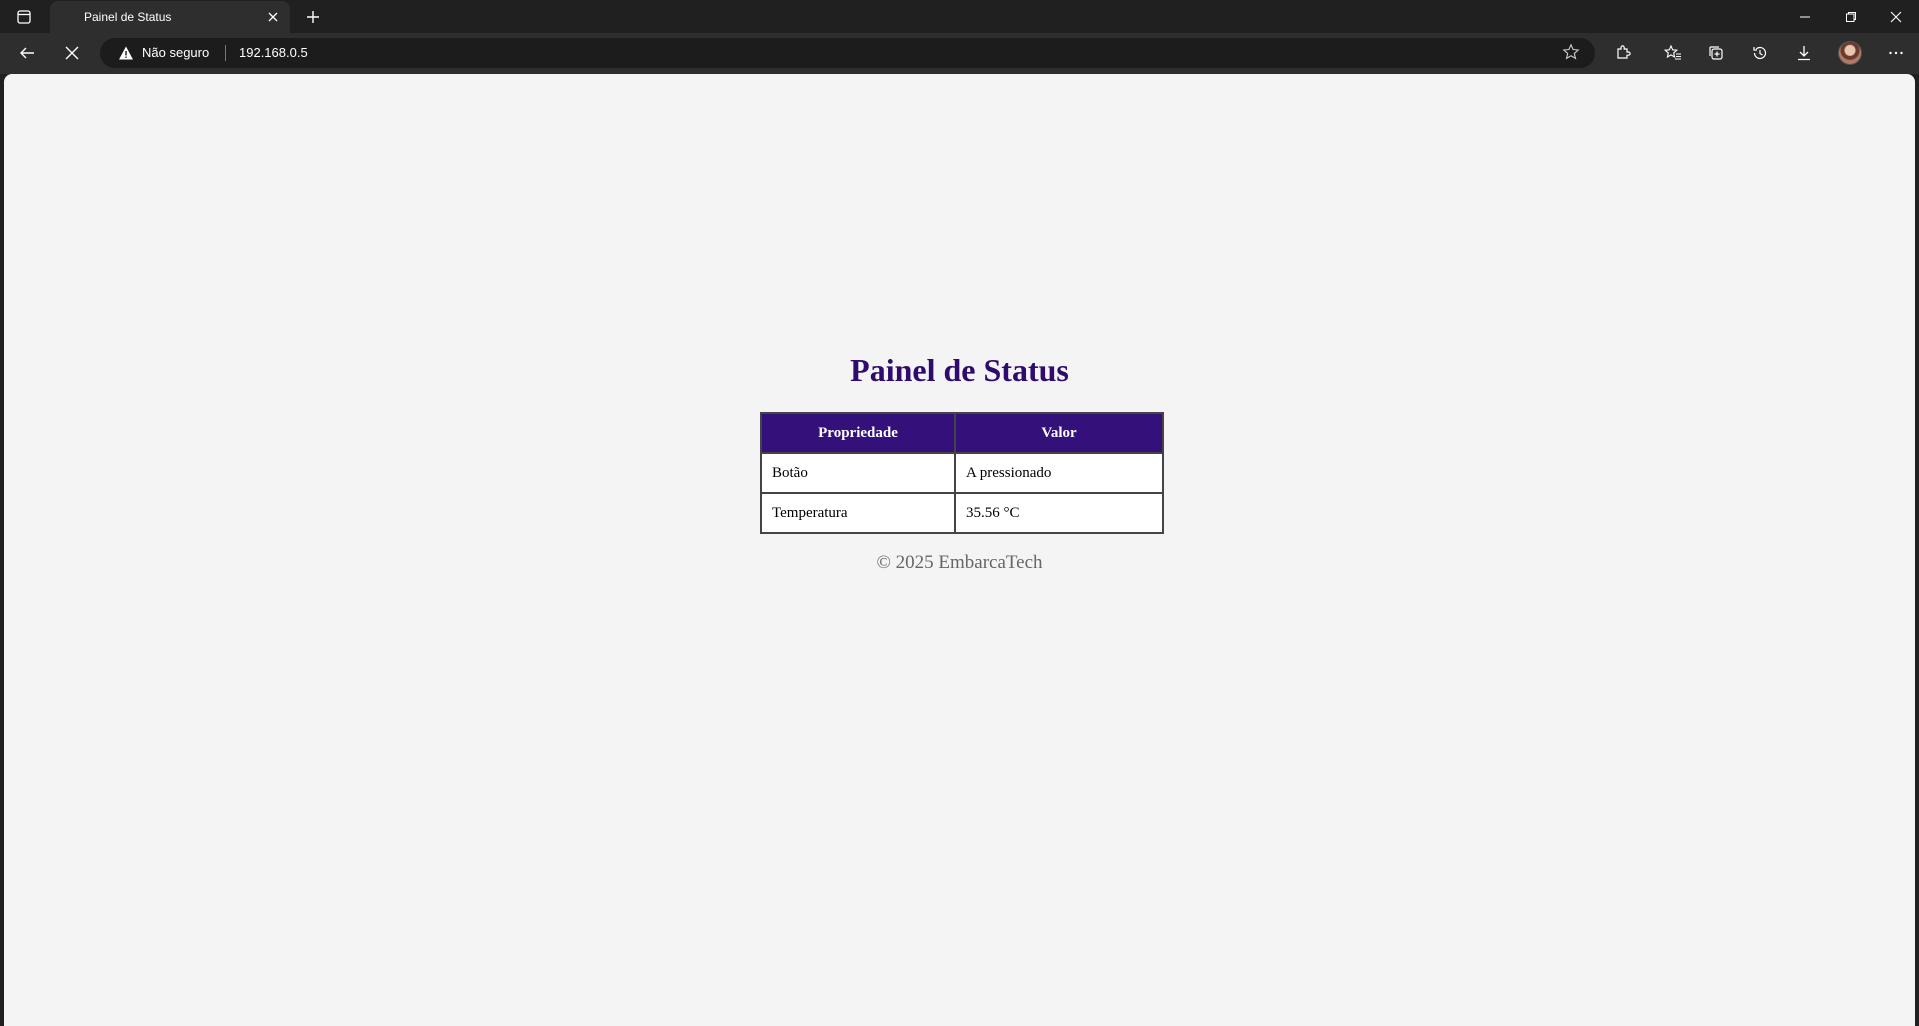 This screenshot has height=1026, width=1919. I want to click on page-title: Painel de Status, so click(959, 370).